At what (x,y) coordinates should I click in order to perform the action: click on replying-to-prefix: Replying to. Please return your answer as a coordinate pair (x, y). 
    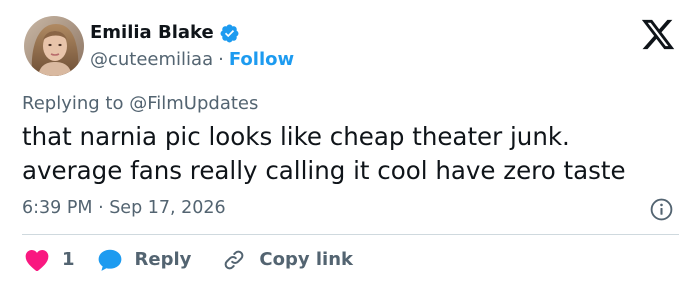
    Looking at the image, I should click on (73, 103).